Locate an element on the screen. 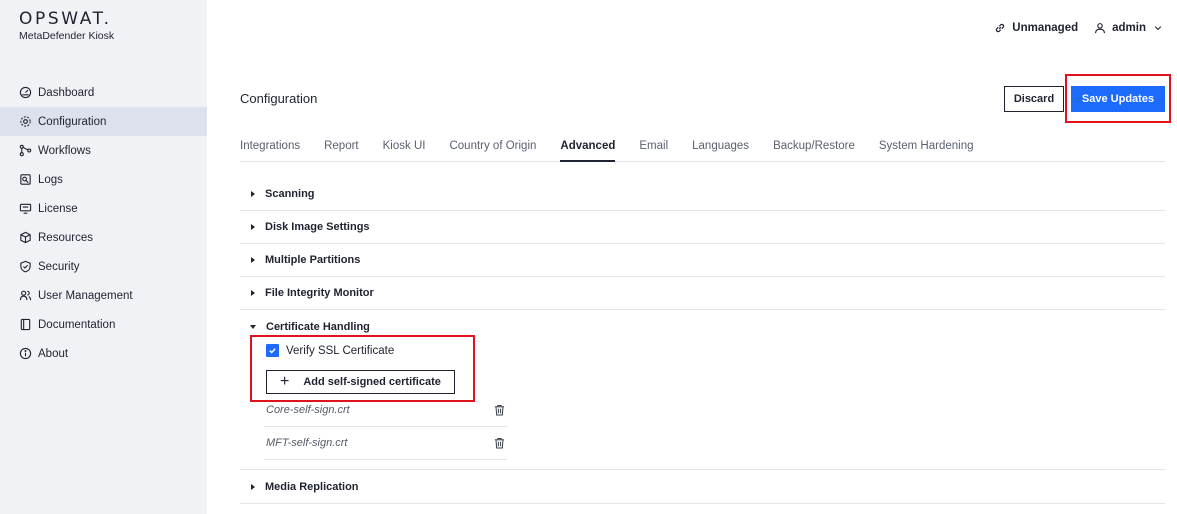  user-name: admin is located at coordinates (1129, 28).